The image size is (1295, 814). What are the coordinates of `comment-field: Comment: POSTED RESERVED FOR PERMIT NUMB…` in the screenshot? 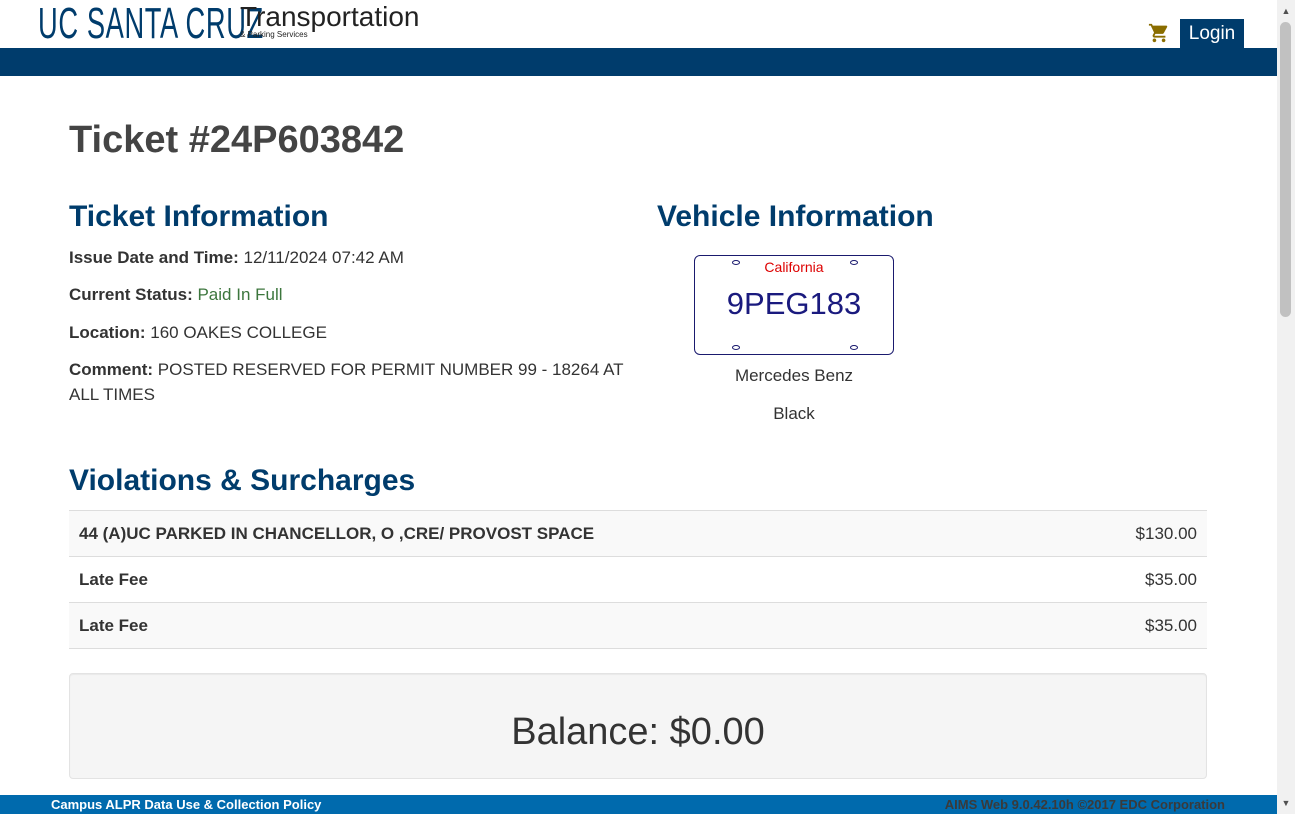 It's located at (349, 382).